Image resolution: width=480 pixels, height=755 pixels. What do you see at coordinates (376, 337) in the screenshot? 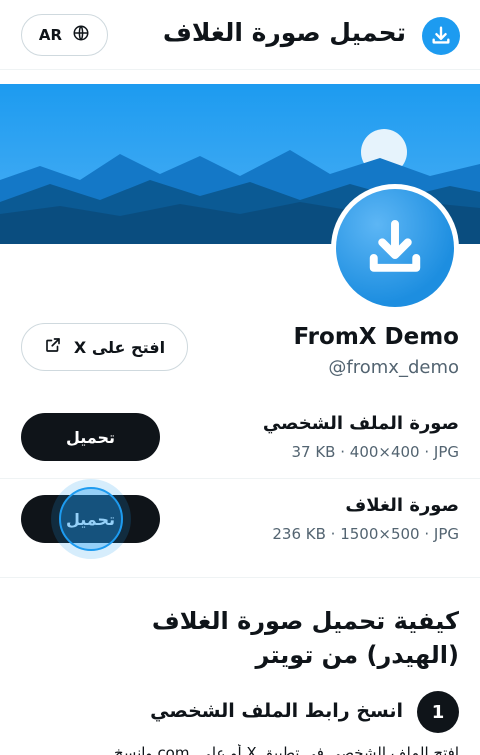
I see `display-name: FromX Demo` at bounding box center [376, 337].